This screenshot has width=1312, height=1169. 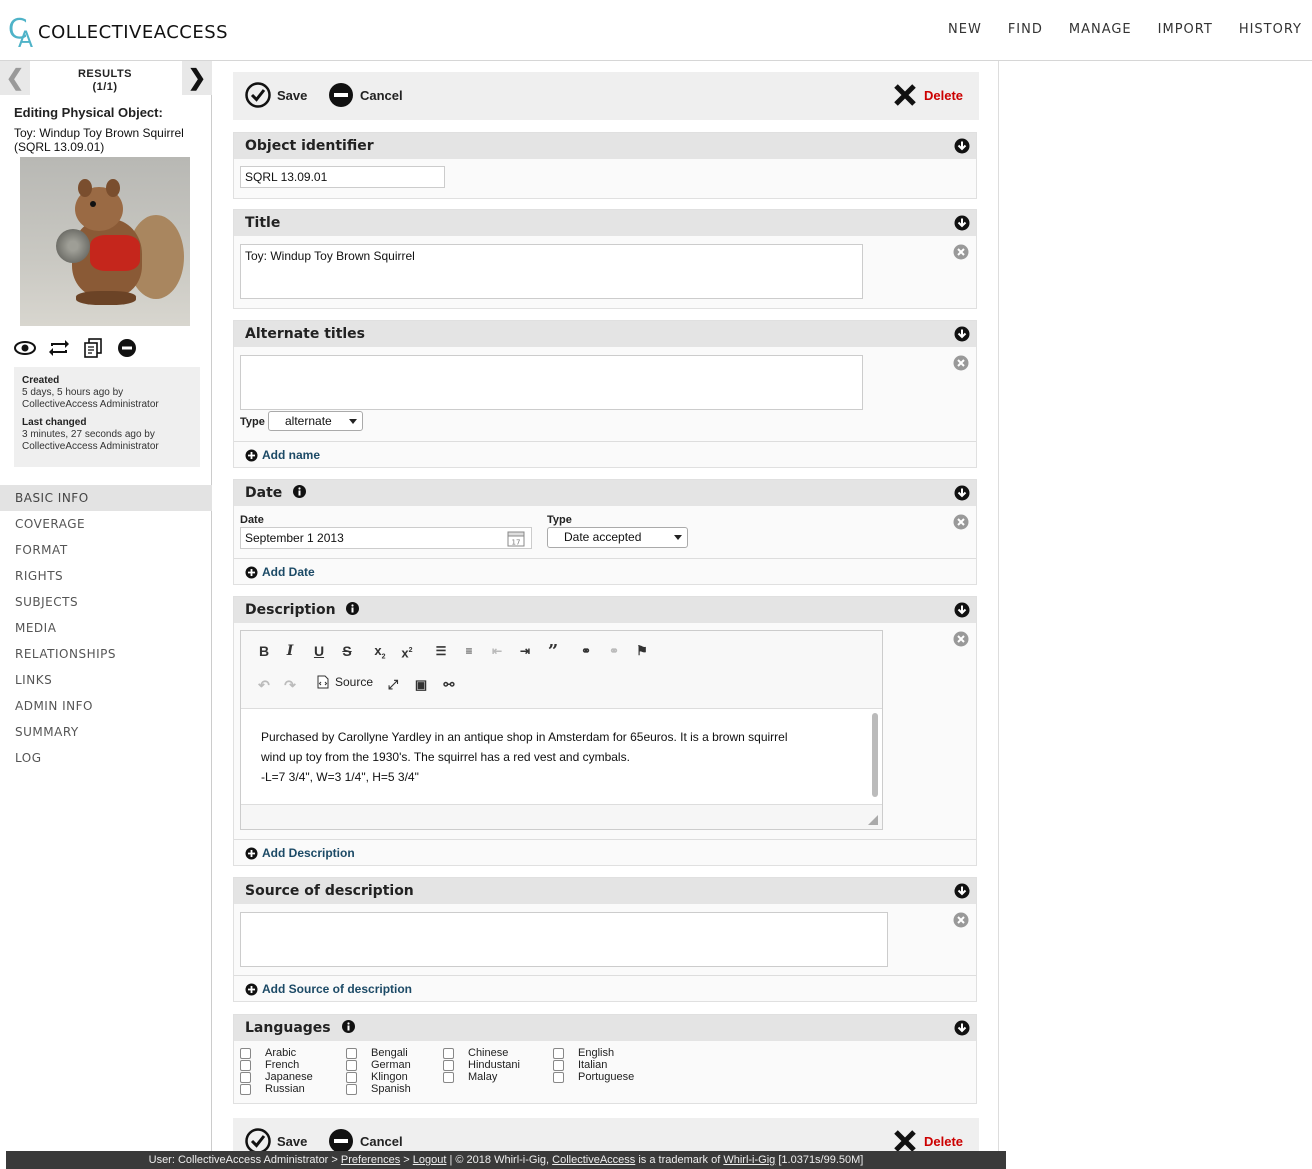 I want to click on source-button: Source, so click(x=345, y=682).